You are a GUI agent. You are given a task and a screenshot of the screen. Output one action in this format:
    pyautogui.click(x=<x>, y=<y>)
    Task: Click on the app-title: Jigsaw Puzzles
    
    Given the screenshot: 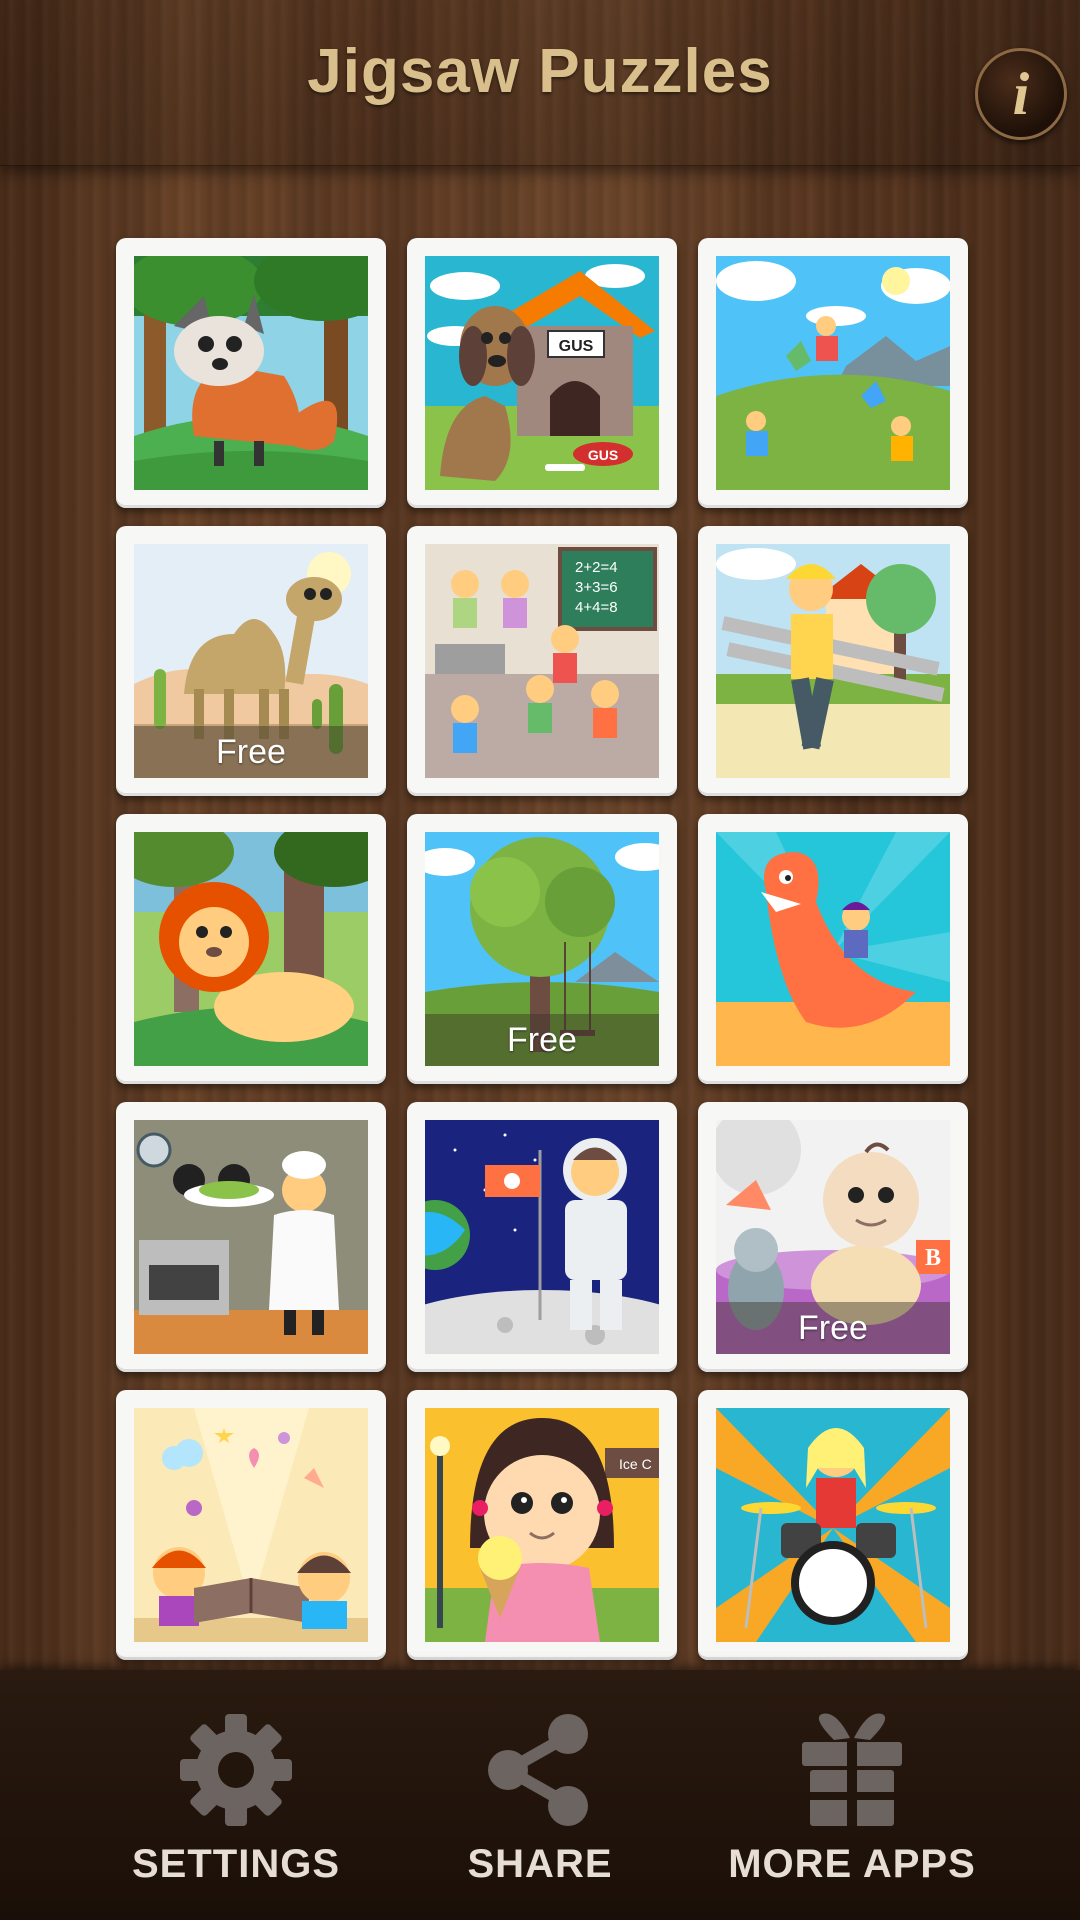 What is the action you would take?
    pyautogui.click(x=540, y=71)
    